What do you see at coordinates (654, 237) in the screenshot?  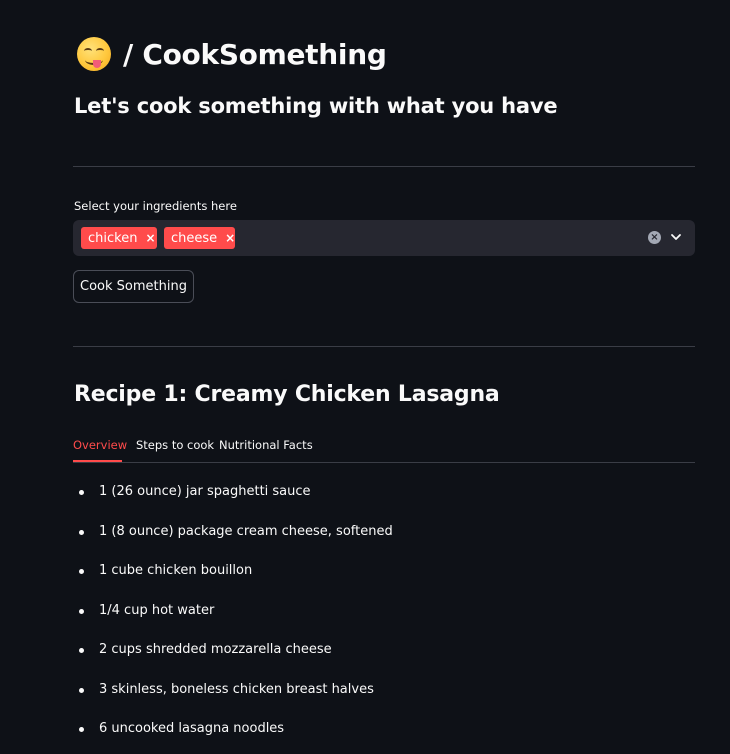 I see `clear-all-icon: ×` at bounding box center [654, 237].